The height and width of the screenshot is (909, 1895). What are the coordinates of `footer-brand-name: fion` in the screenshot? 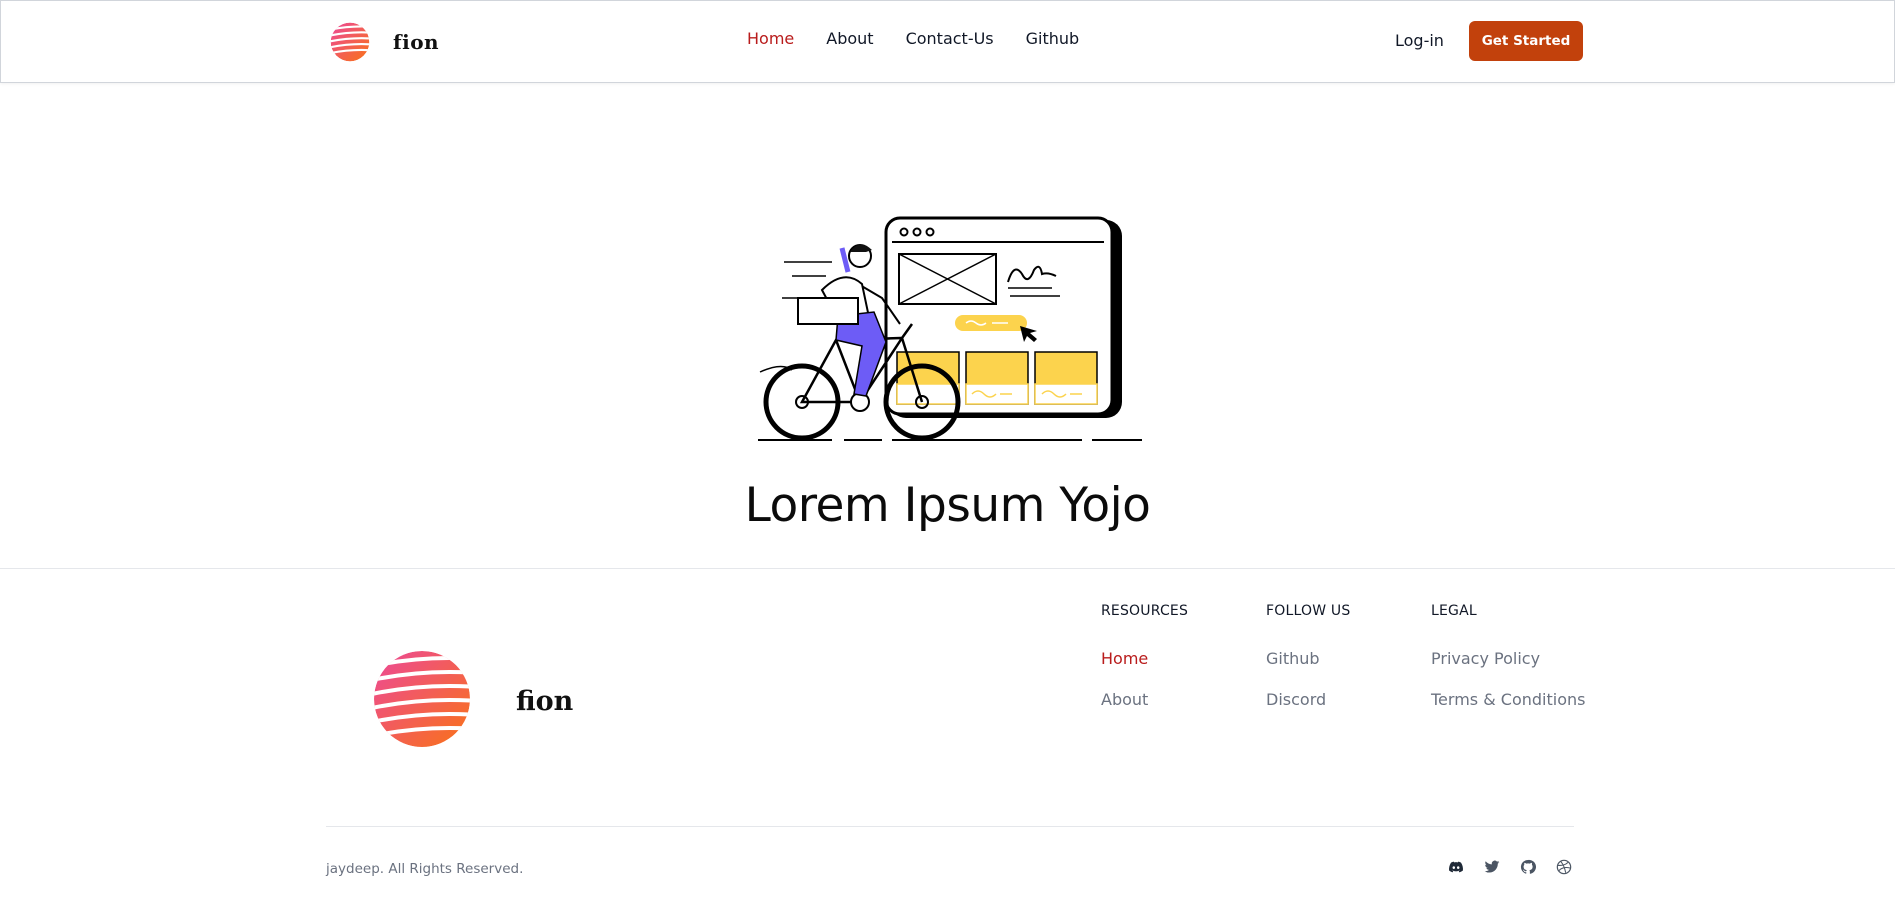 It's located at (545, 701).